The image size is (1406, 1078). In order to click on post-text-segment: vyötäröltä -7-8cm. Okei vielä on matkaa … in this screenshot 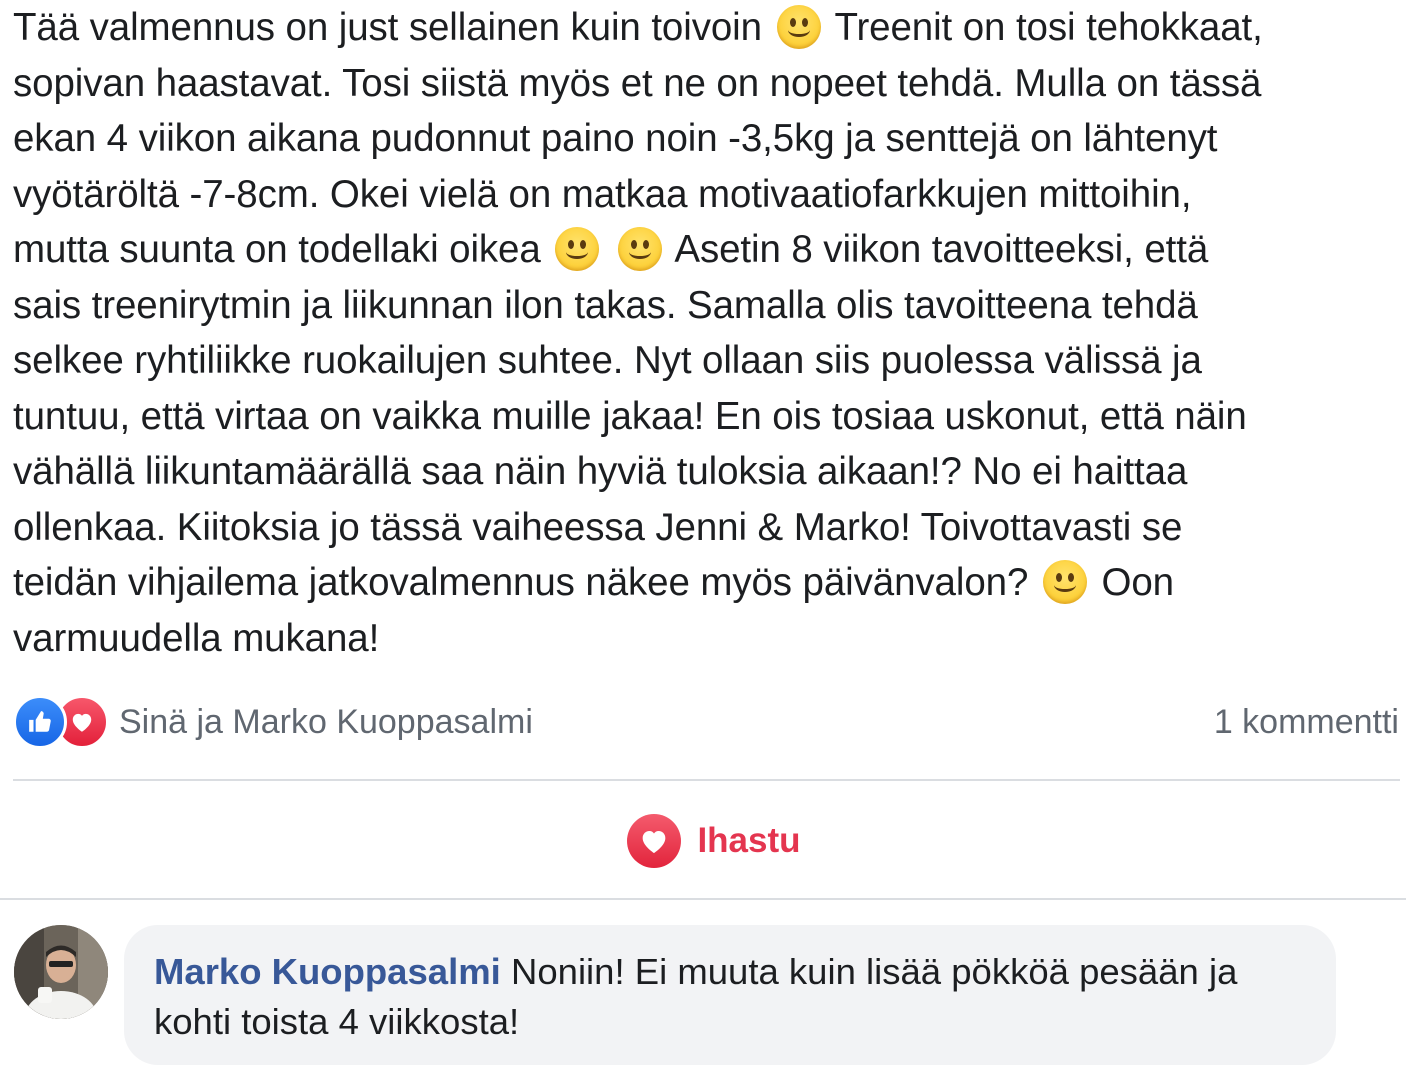, I will do `click(602, 194)`.